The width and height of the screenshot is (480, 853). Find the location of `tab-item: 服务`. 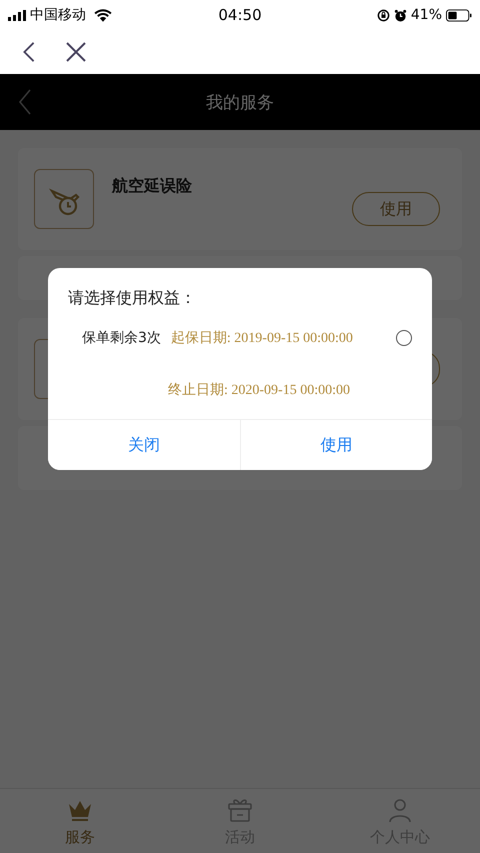

tab-item: 服务 is located at coordinates (80, 821).